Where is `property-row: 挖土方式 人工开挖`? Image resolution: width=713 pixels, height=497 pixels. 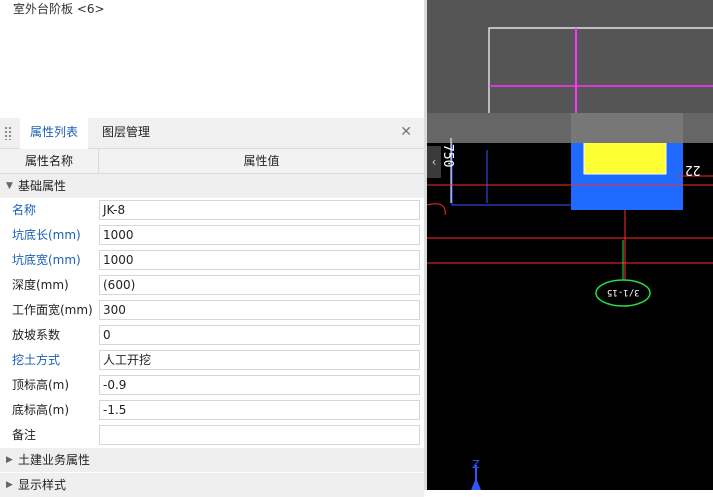
property-row: 挖土方式 人工开挖 is located at coordinates (212, 360).